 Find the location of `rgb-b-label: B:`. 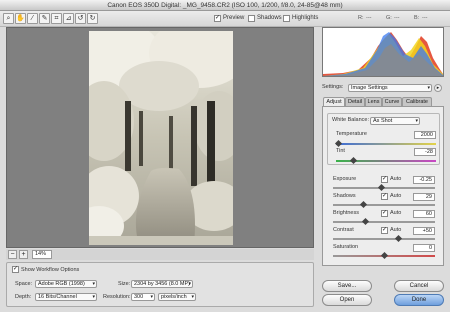

rgb-b-label: B: is located at coordinates (417, 18).